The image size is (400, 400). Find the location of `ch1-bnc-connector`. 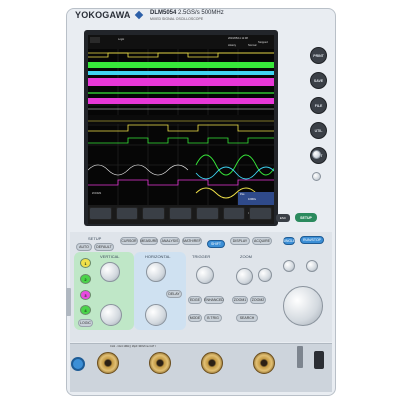

ch1-bnc-connector is located at coordinates (108, 363).